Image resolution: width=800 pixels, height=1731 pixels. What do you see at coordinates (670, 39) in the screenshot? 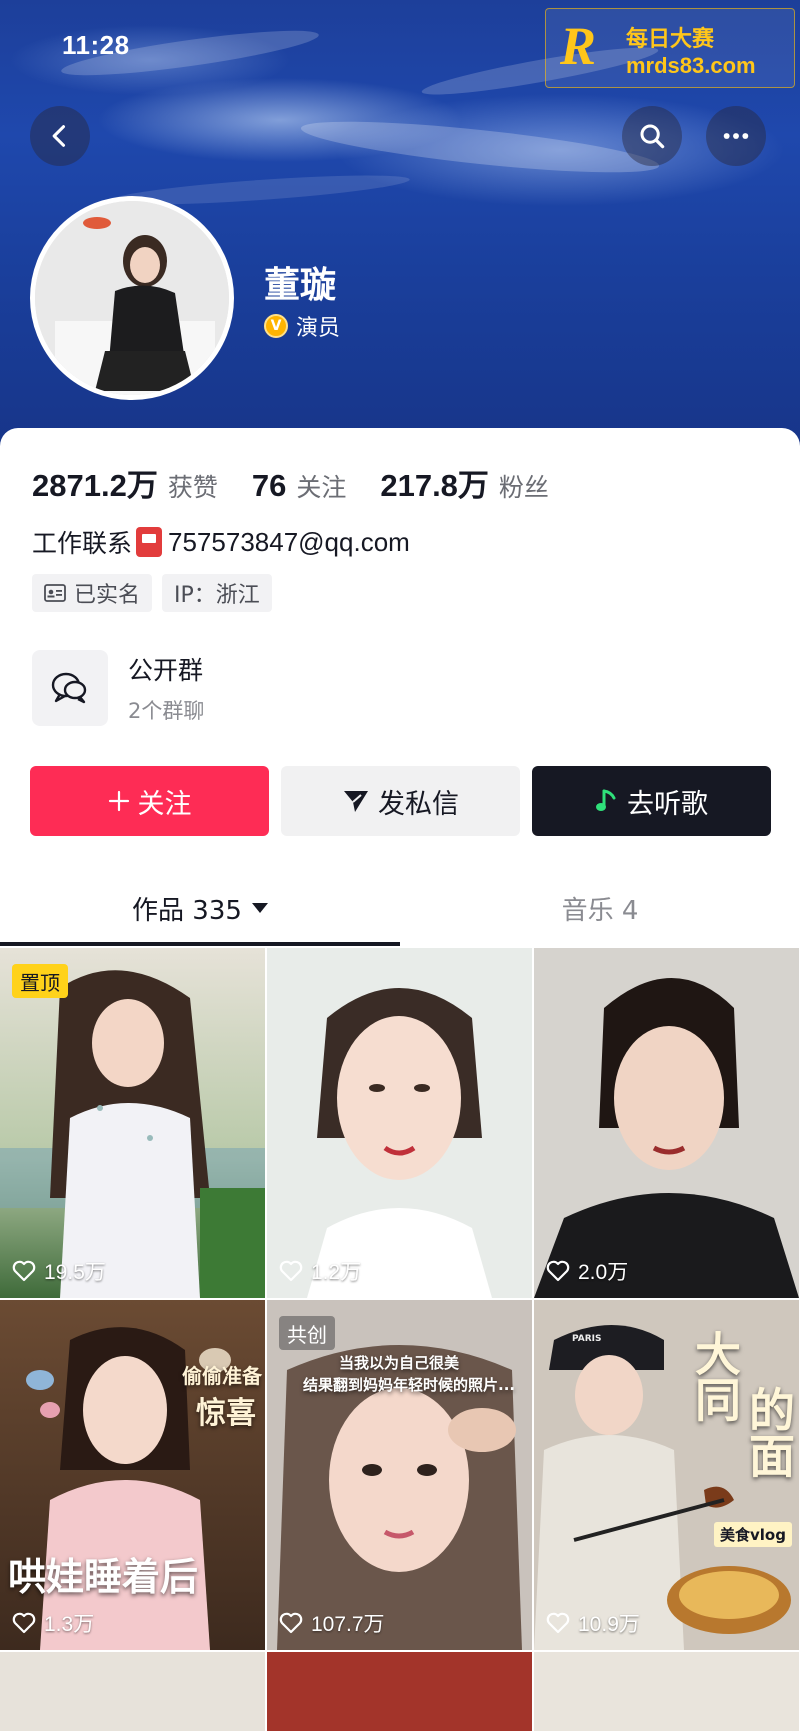
I see `watermark-top-text: 每日大赛` at bounding box center [670, 39].